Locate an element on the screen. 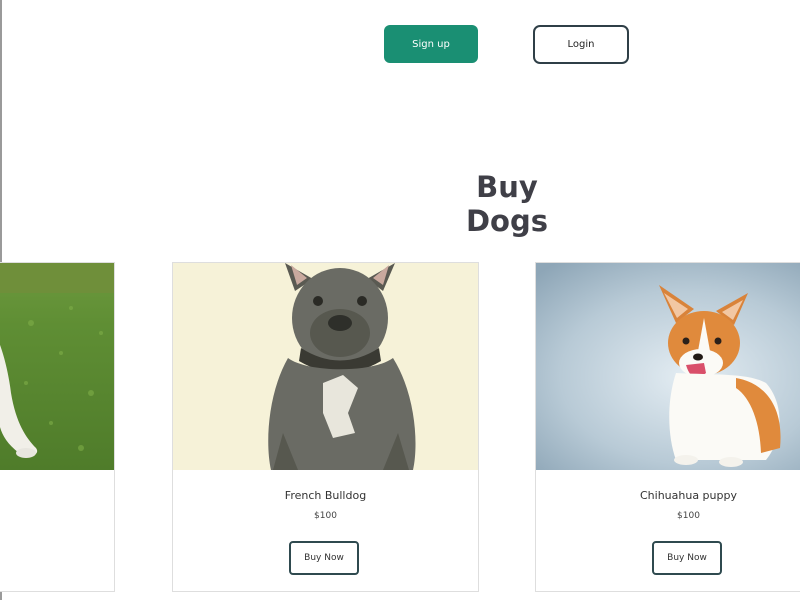 The image size is (800, 600). product-name: French Bulldog is located at coordinates (325, 495).